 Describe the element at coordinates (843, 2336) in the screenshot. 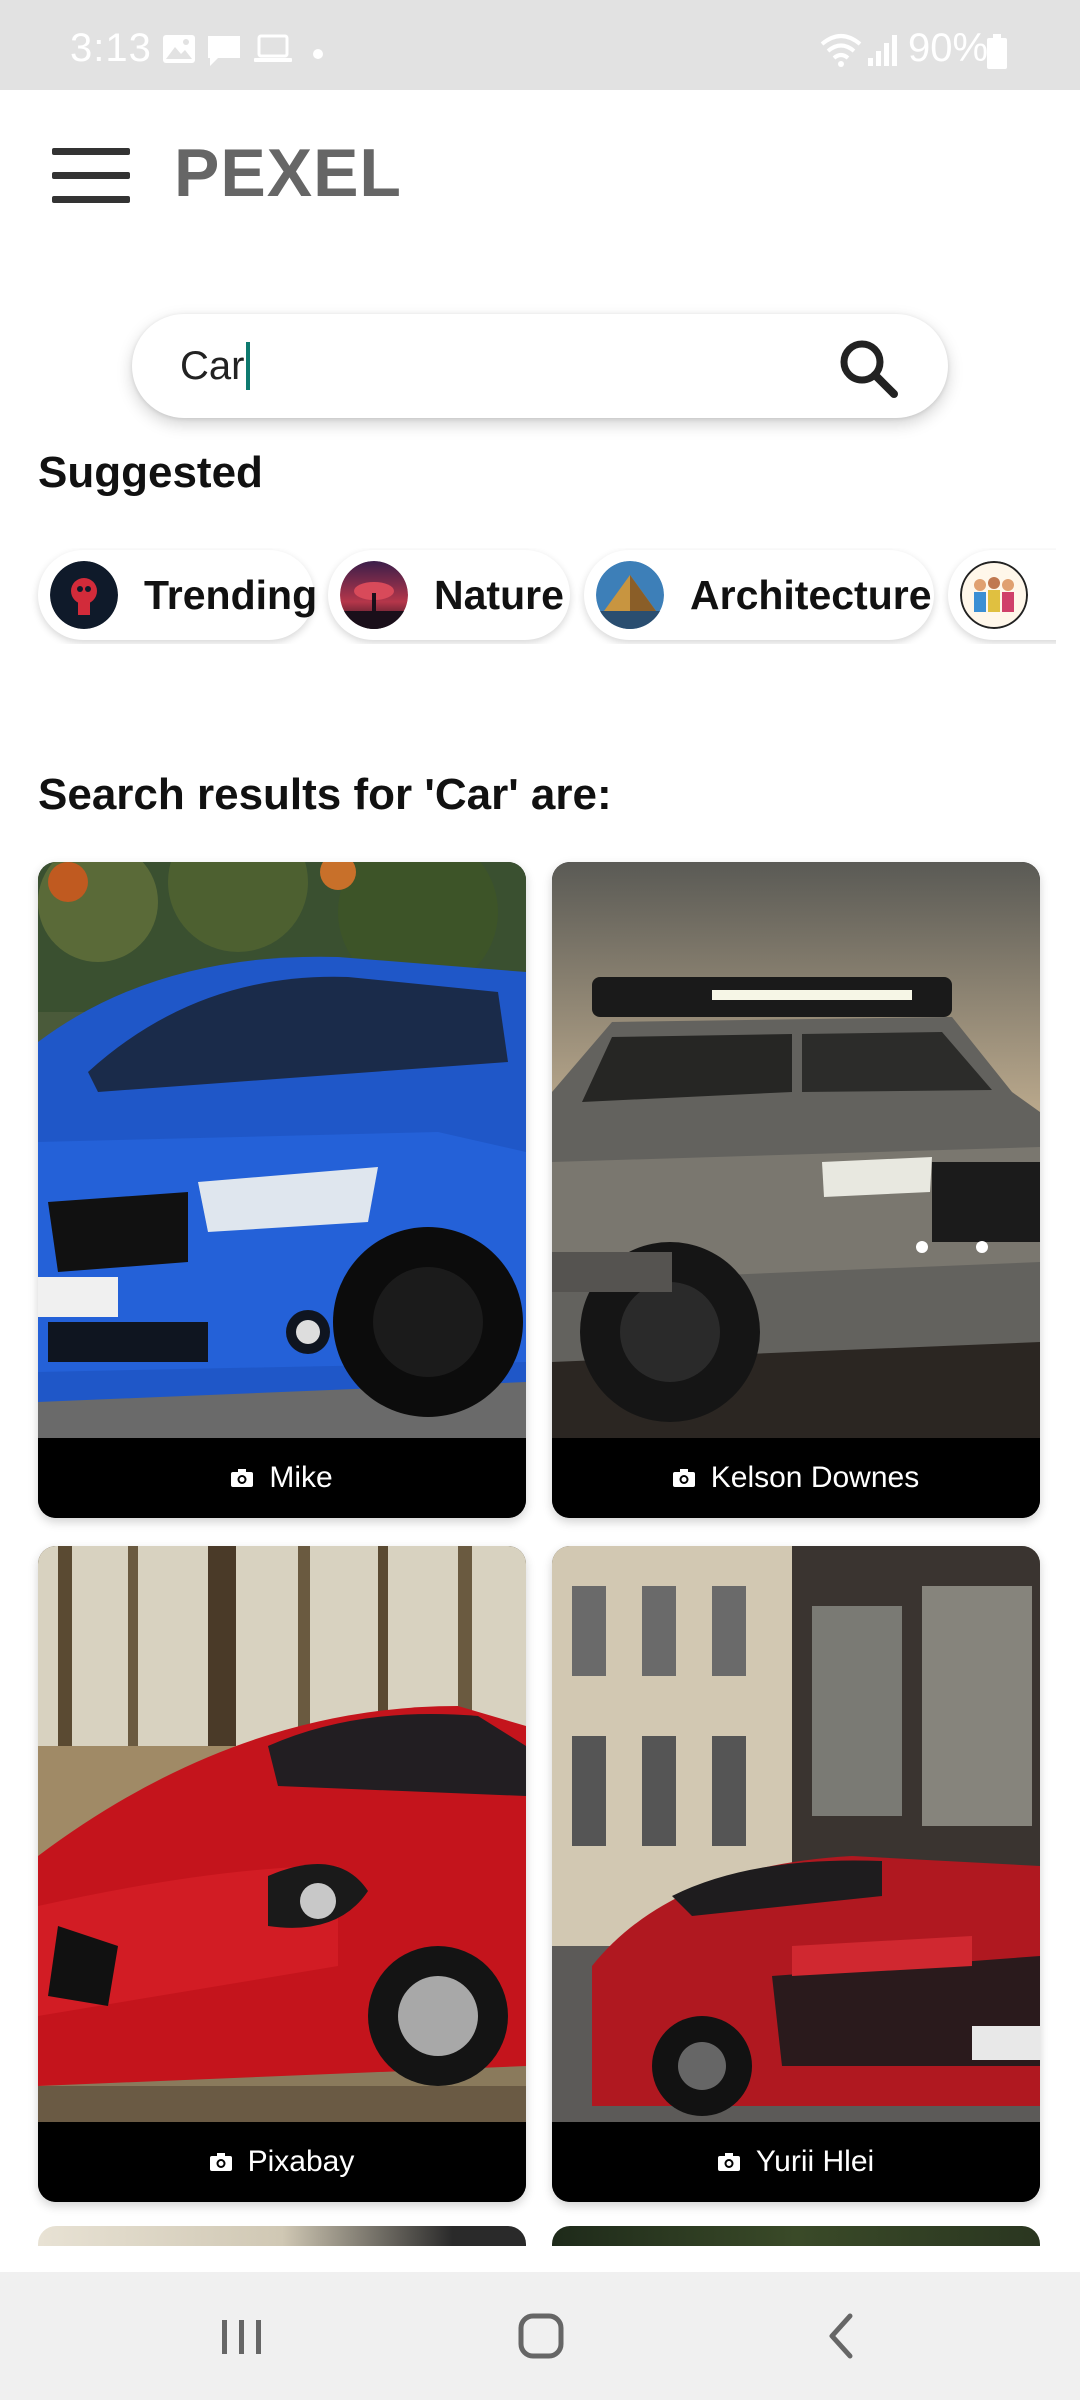

I see `back-icon` at that location.